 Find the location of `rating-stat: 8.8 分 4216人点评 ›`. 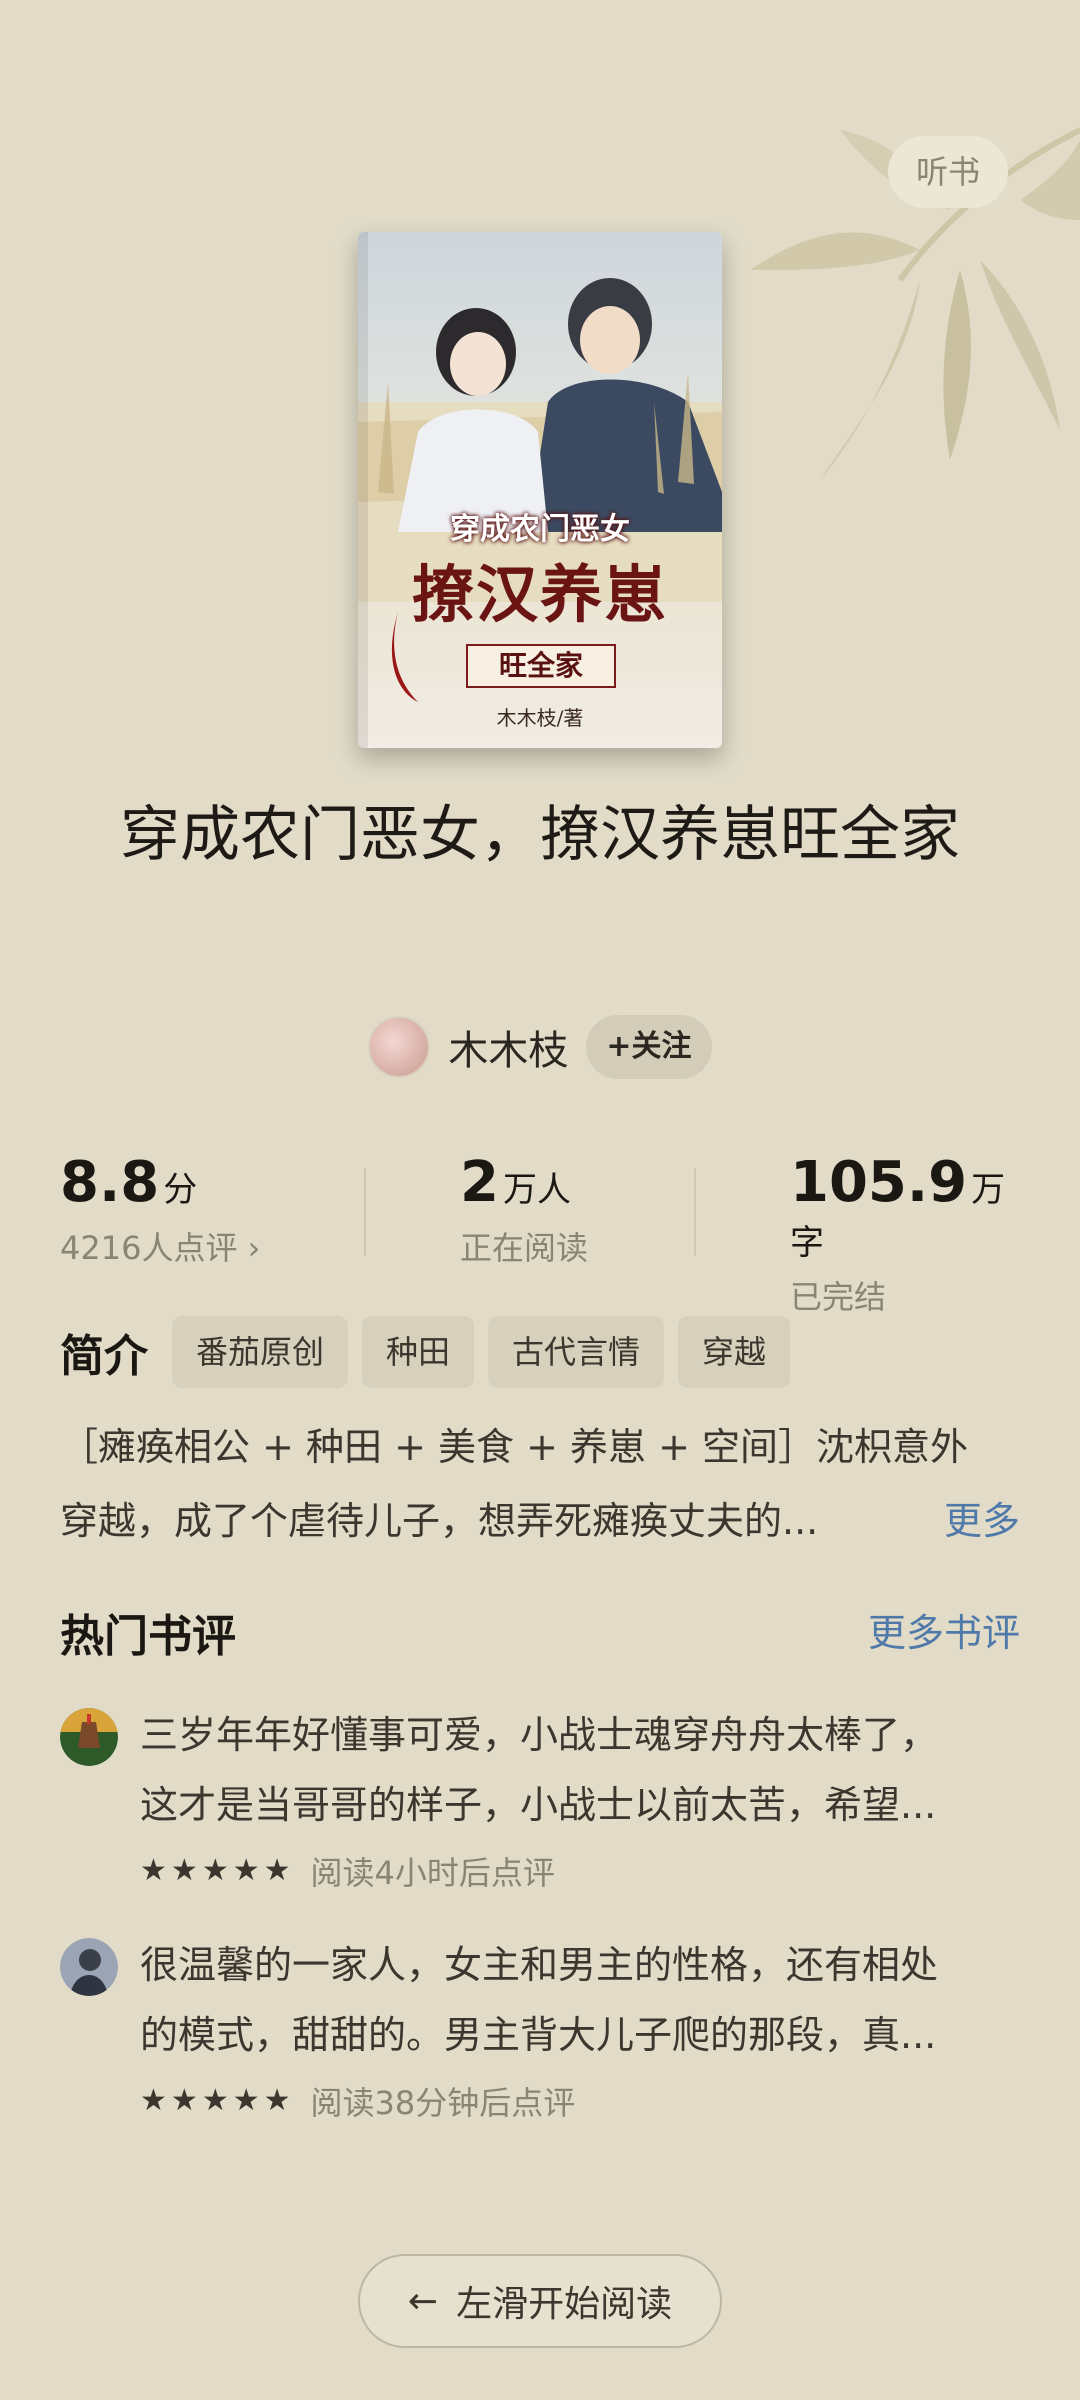

rating-stat: 8.8 分 4216人点评 › is located at coordinates (160, 1209).